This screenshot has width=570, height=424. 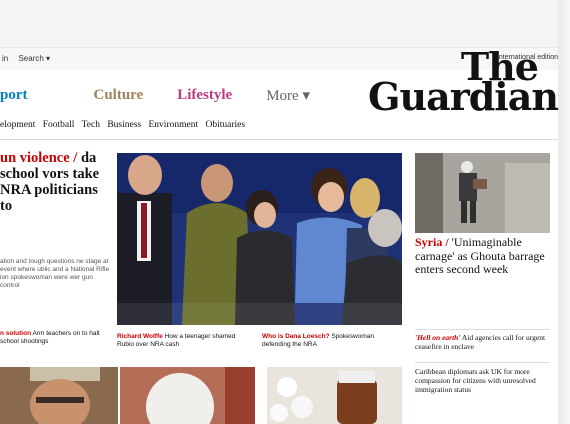 What do you see at coordinates (204, 95) in the screenshot?
I see `pillar-lifestyle: Lifestyle` at bounding box center [204, 95].